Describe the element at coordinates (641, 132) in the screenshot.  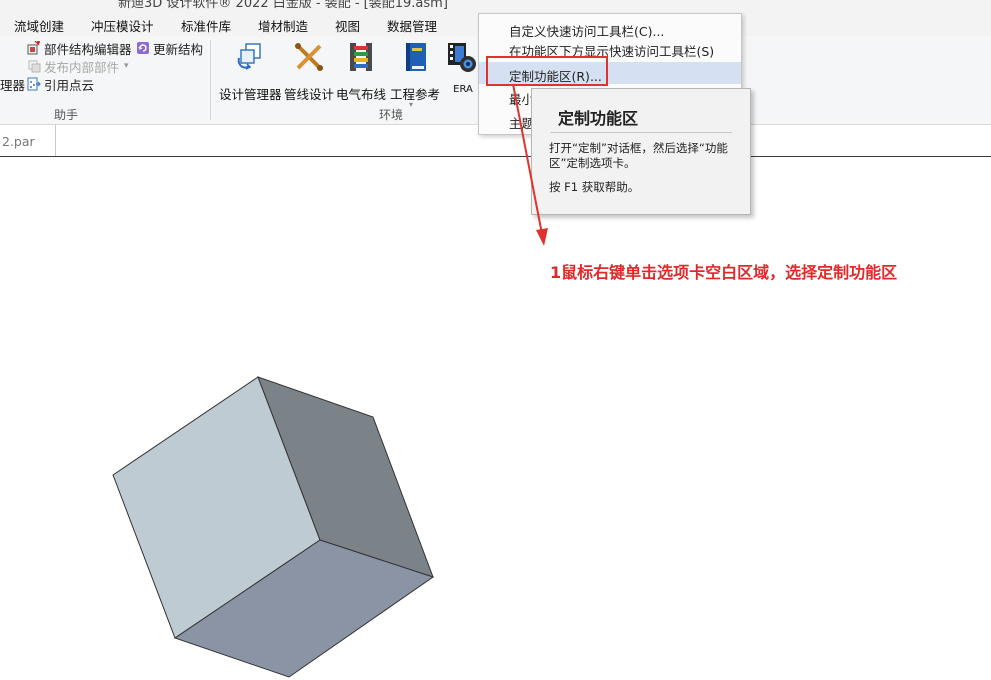
I see `tooltip-divider` at that location.